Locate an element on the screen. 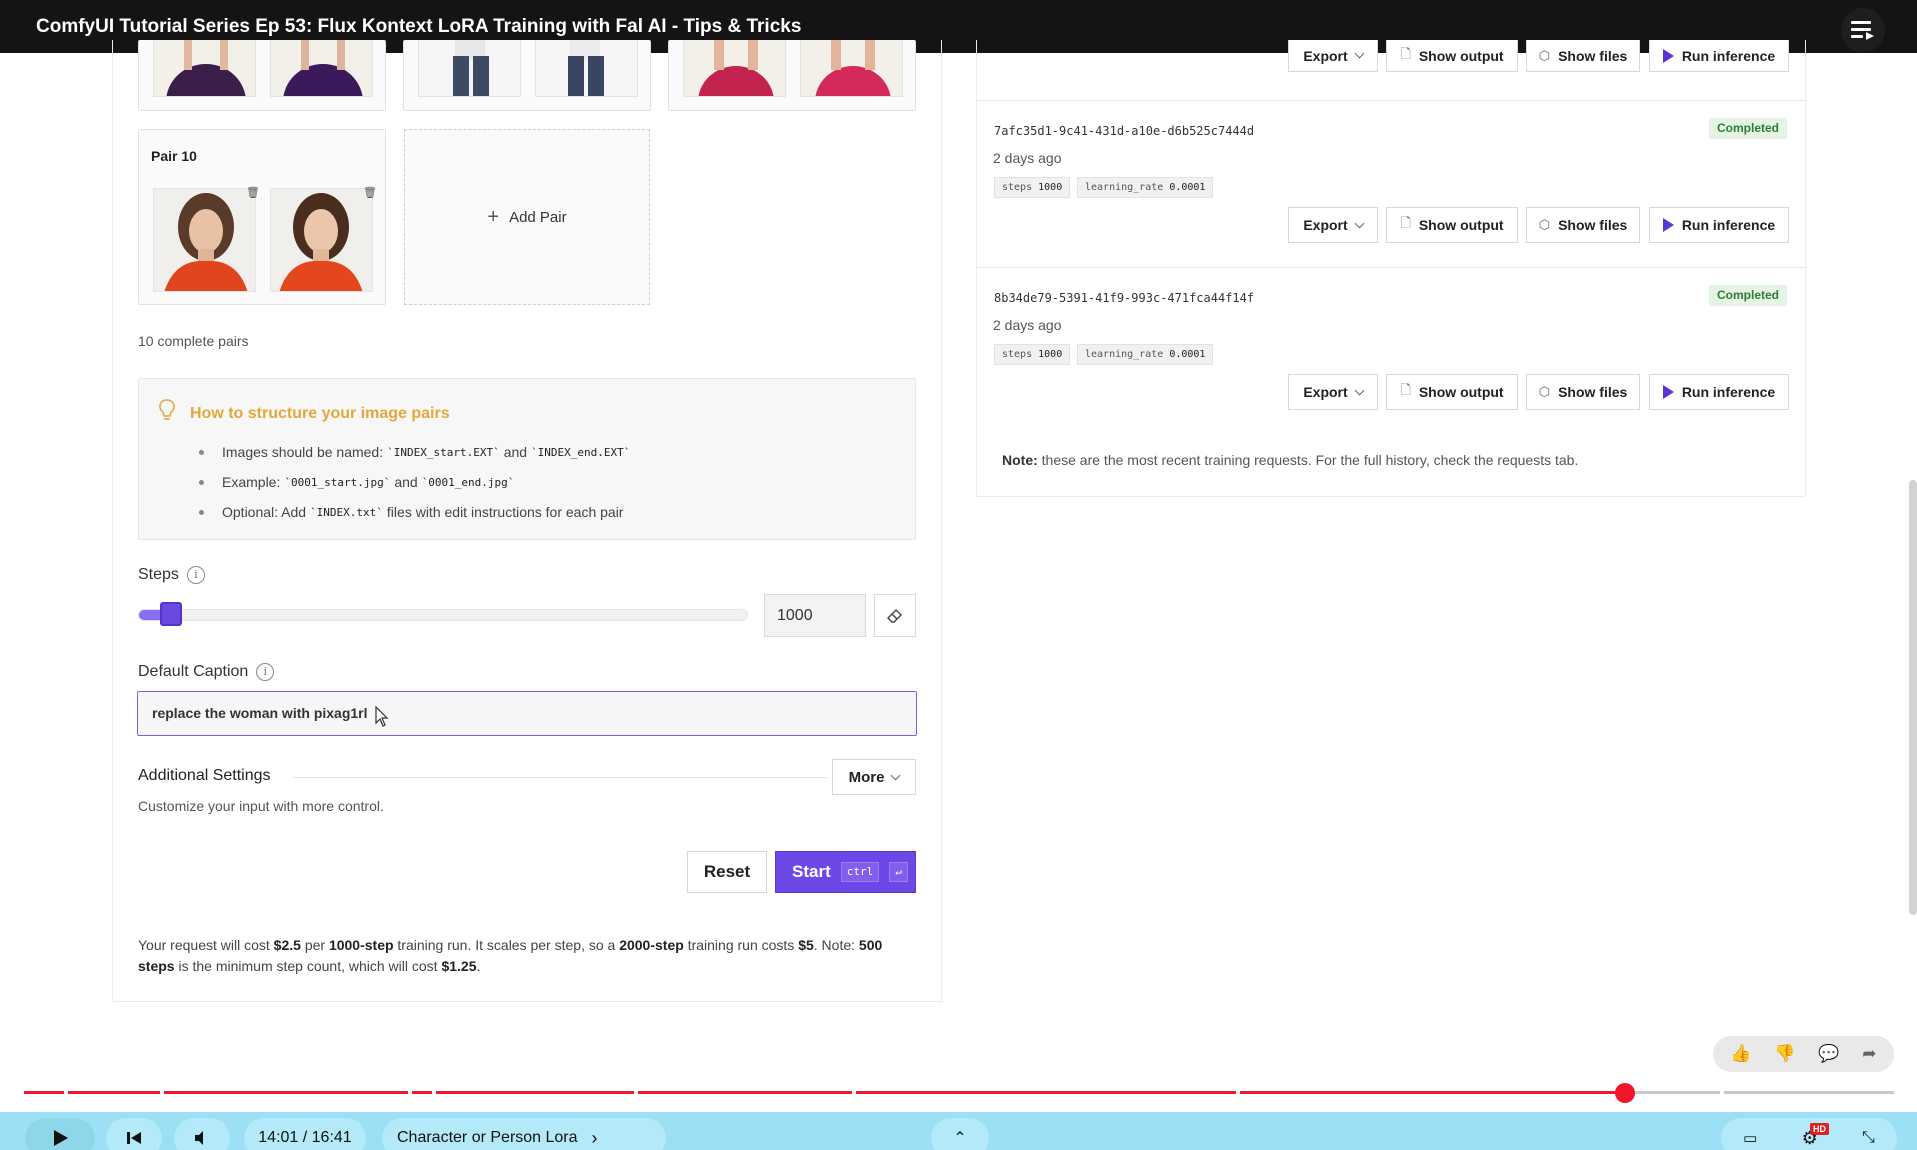  kbd-enter: ↵ is located at coordinates (898, 872).